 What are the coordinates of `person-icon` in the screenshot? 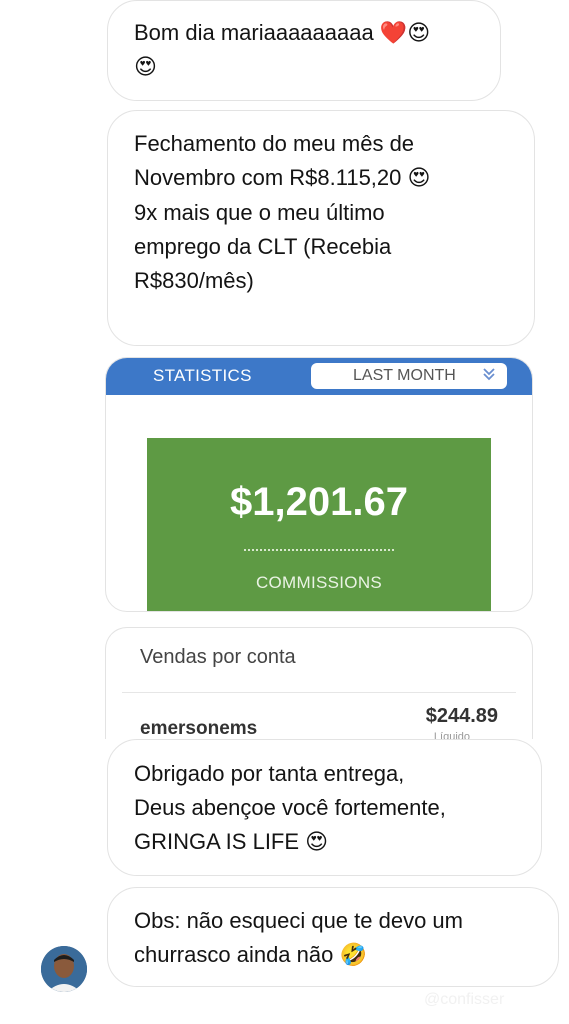 It's located at (64, 969).